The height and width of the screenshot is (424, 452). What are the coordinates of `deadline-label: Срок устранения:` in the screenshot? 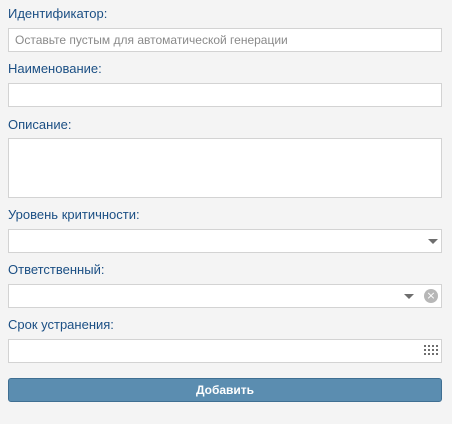 It's located at (61, 324).